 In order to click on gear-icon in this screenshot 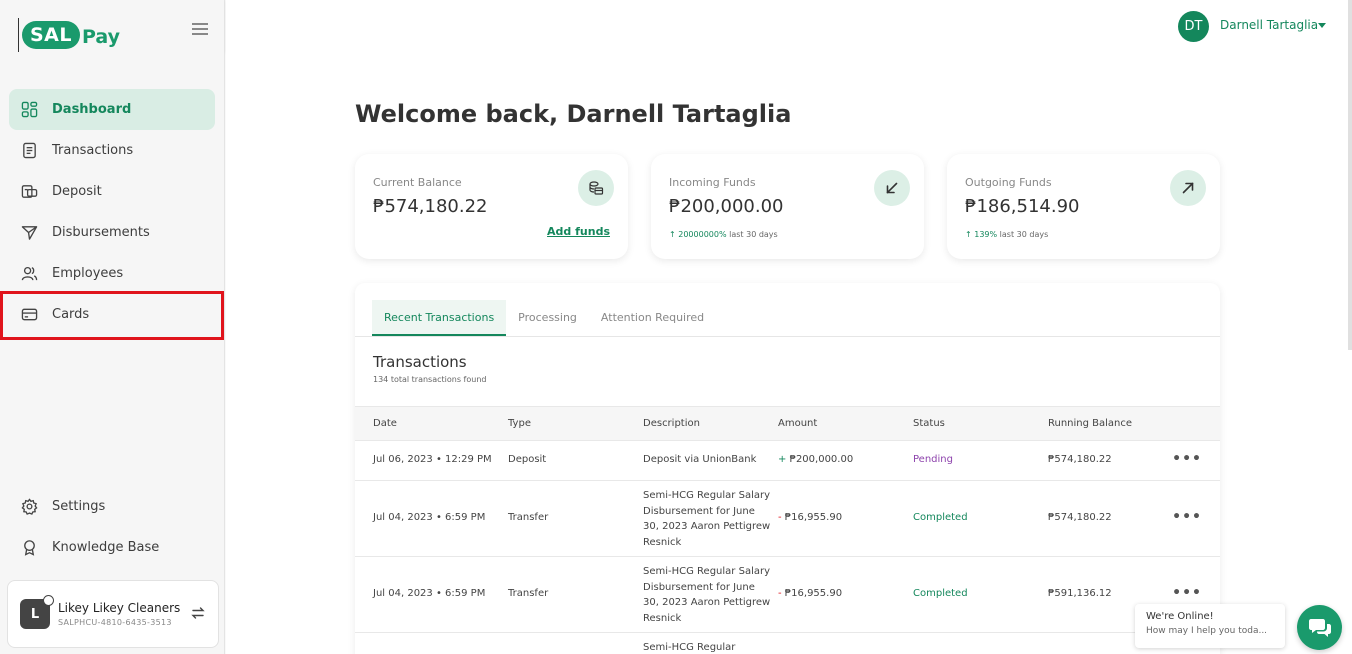, I will do `click(29, 506)`.